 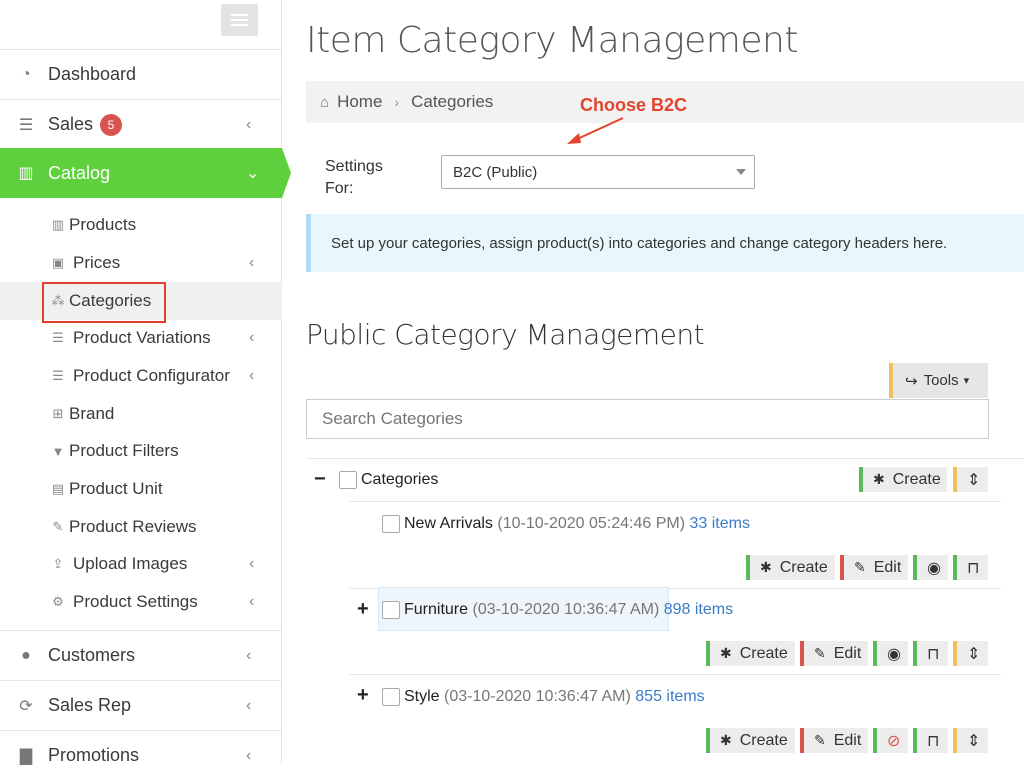 I want to click on sidebar-sub-prices: ▣ Prices ‹, so click(x=141, y=263).